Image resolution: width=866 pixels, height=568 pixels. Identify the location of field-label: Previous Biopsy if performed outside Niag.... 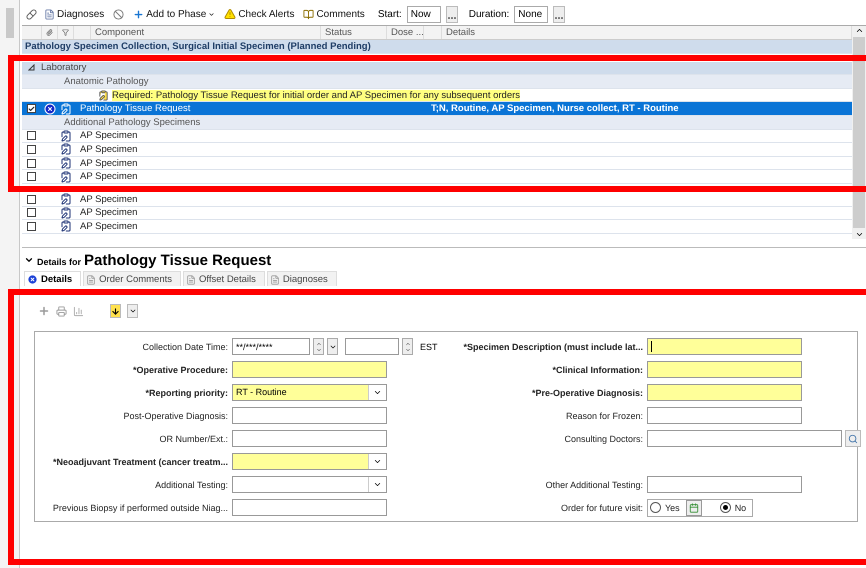
(140, 507).